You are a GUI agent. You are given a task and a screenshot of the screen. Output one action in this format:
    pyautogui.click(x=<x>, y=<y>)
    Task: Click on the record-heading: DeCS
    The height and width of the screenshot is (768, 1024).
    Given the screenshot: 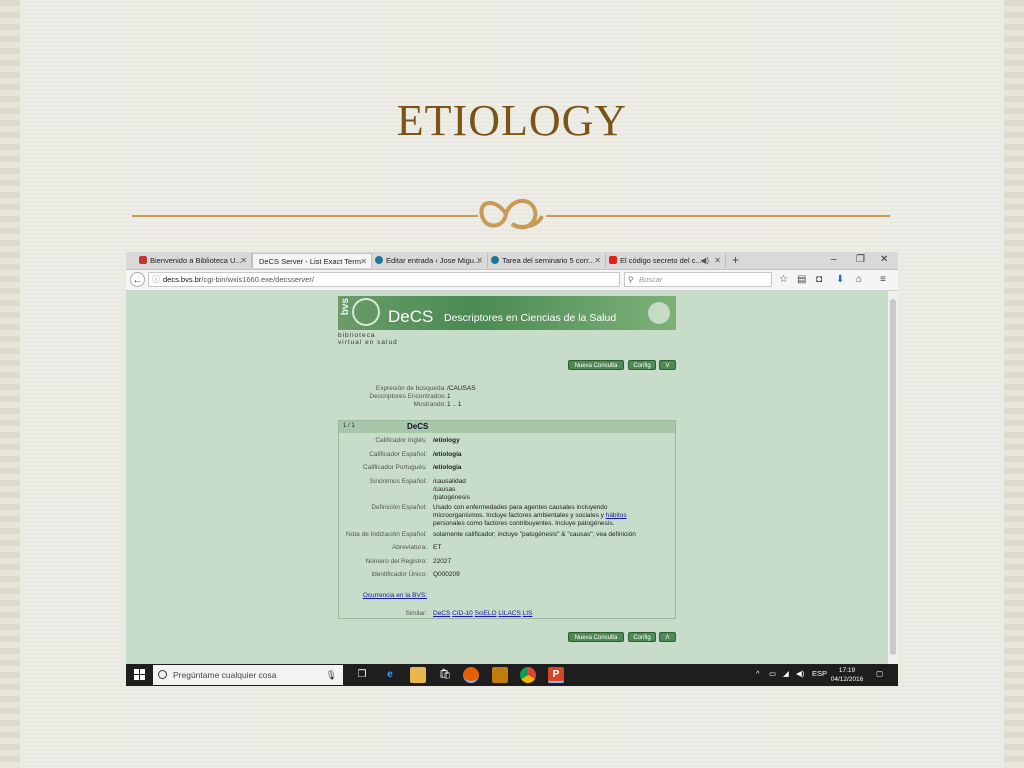 What is the action you would take?
    pyautogui.click(x=418, y=426)
    